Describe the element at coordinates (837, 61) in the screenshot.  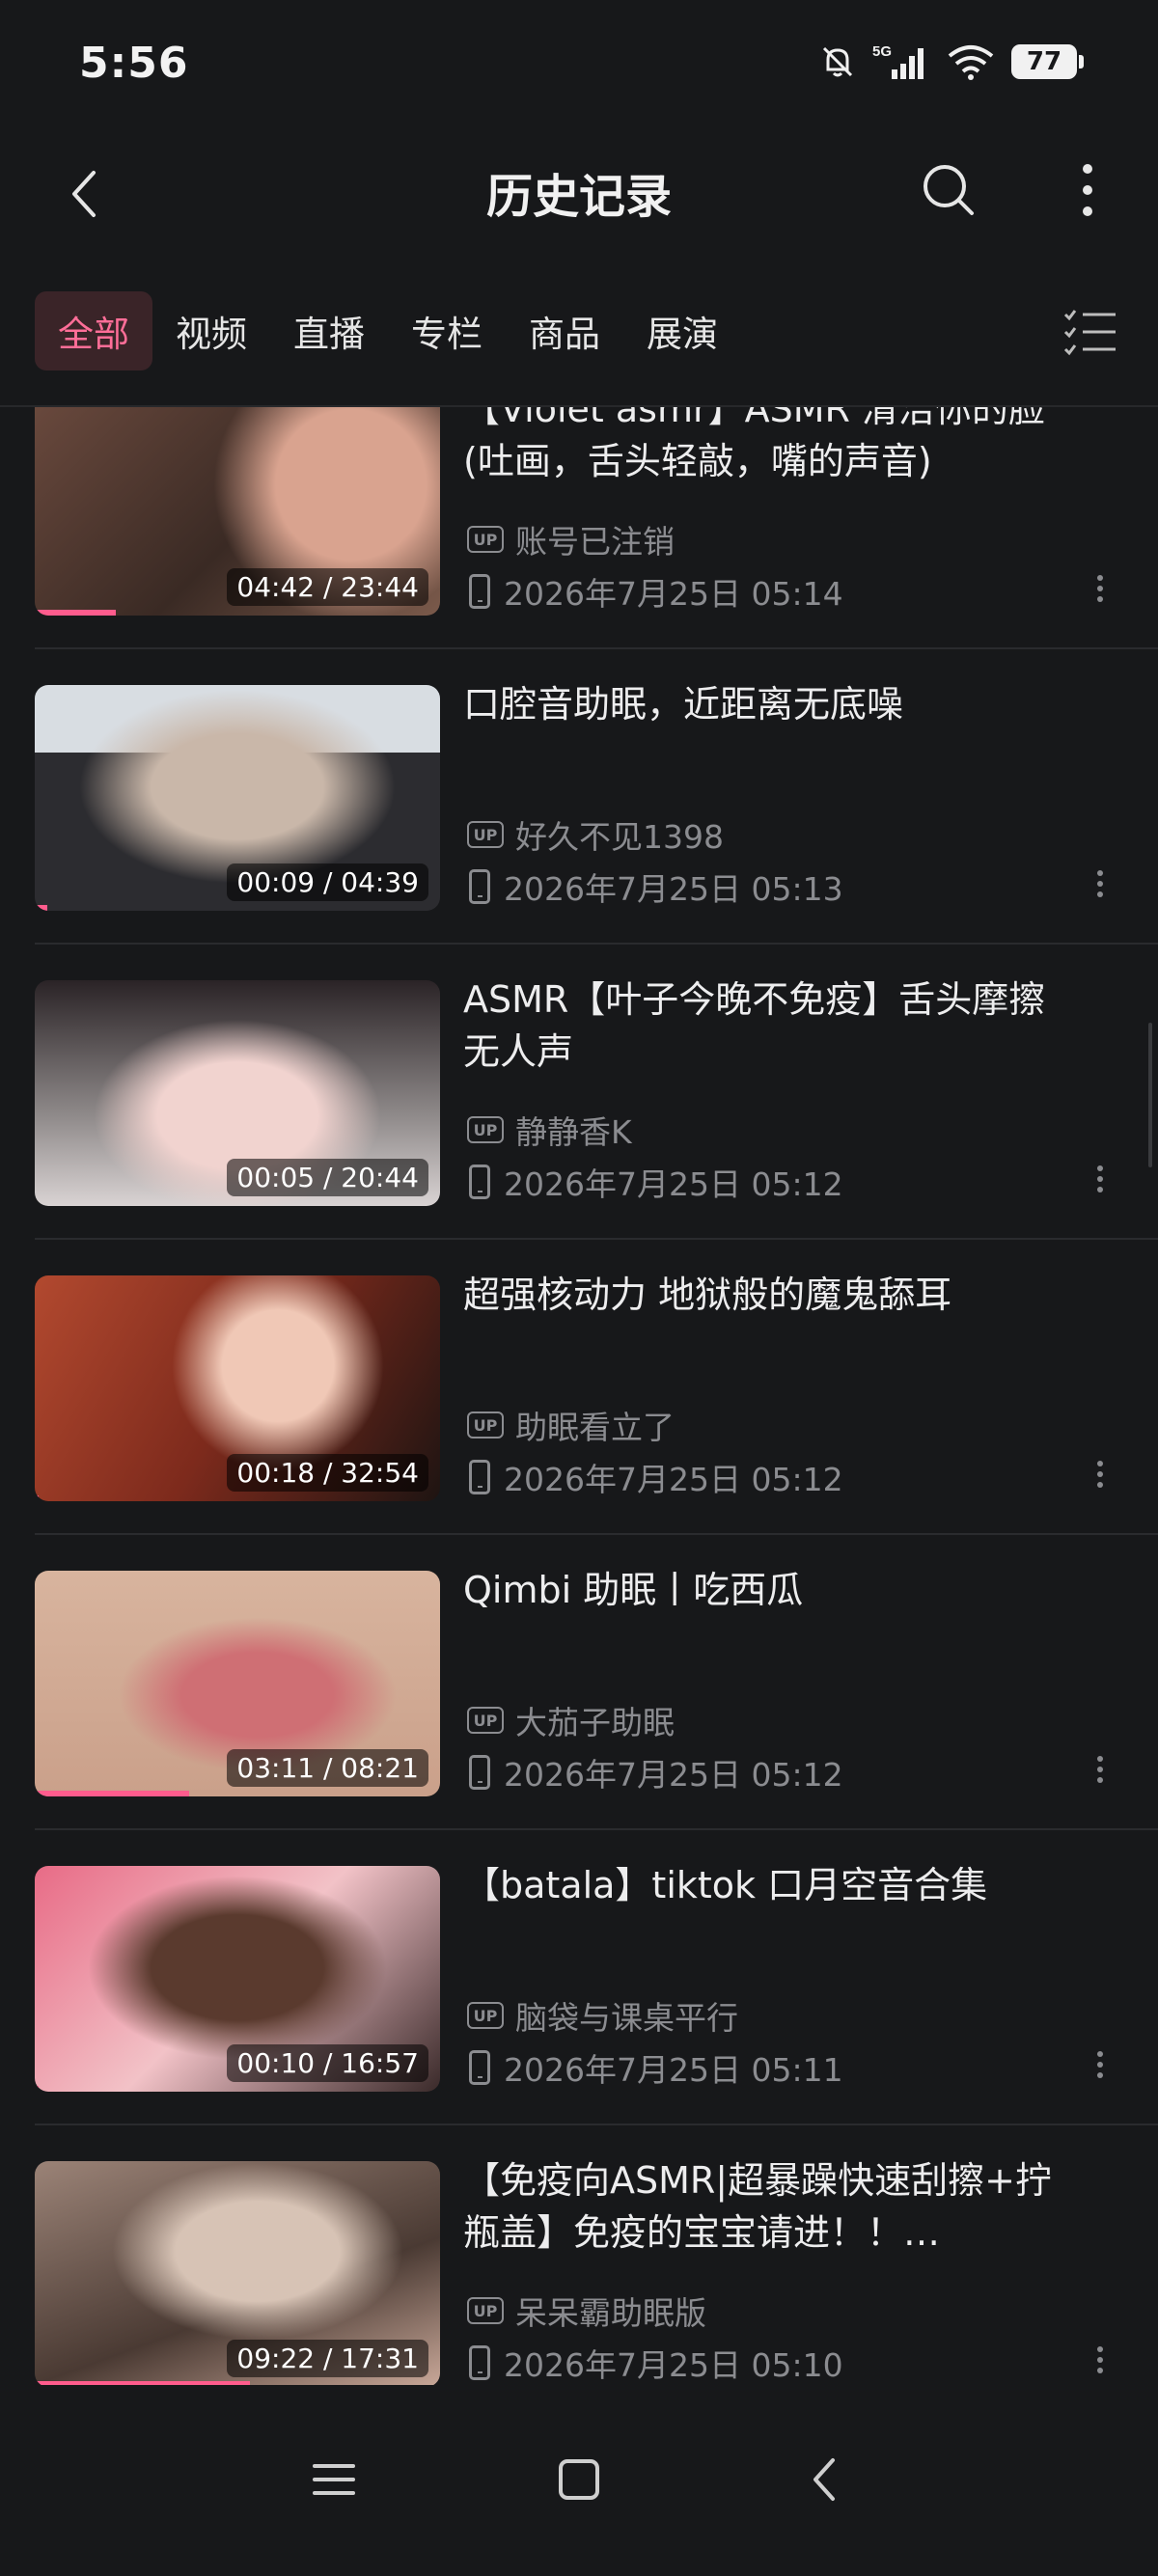
I see `bell-off-icon` at that location.